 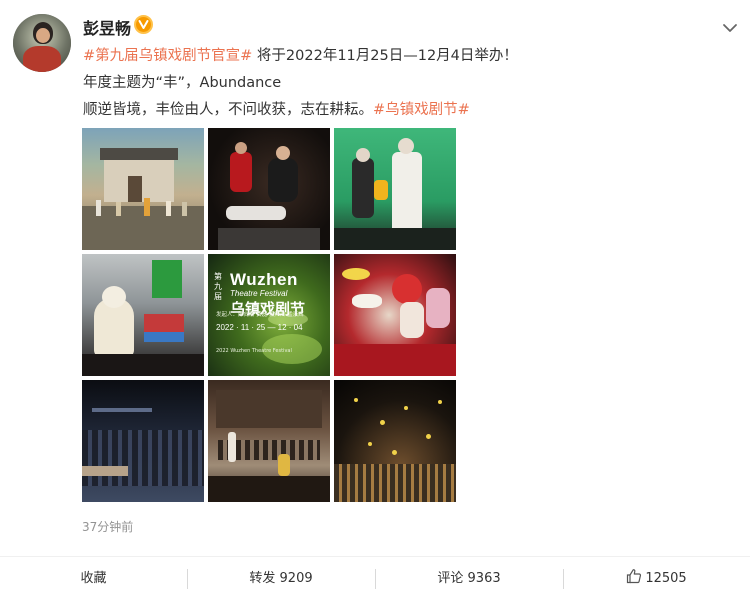 What do you see at coordinates (421, 110) in the screenshot?
I see `hashtag-link: #乌镇戏剧节#` at bounding box center [421, 110].